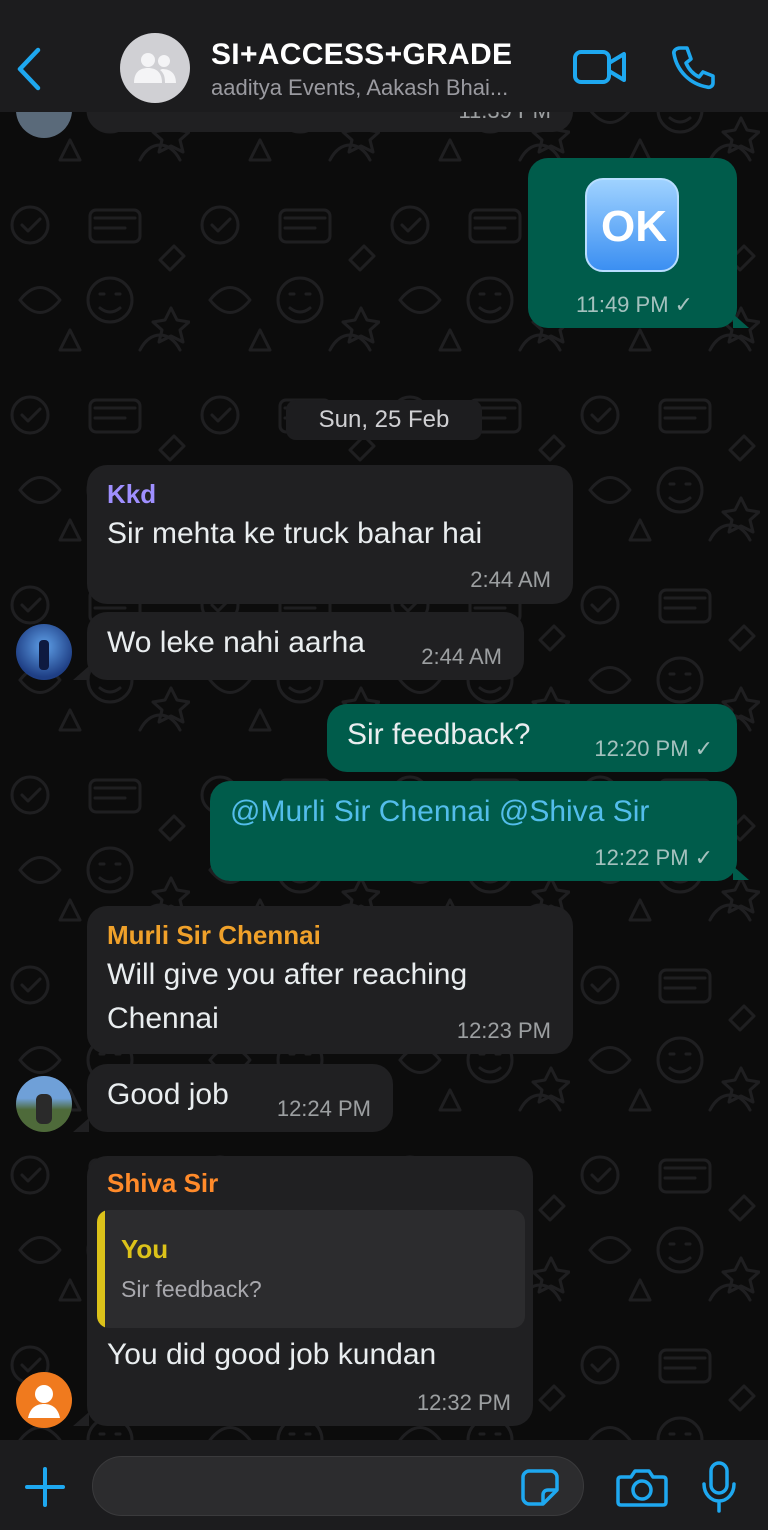  I want to click on microphone-icon, so click(719, 1487).